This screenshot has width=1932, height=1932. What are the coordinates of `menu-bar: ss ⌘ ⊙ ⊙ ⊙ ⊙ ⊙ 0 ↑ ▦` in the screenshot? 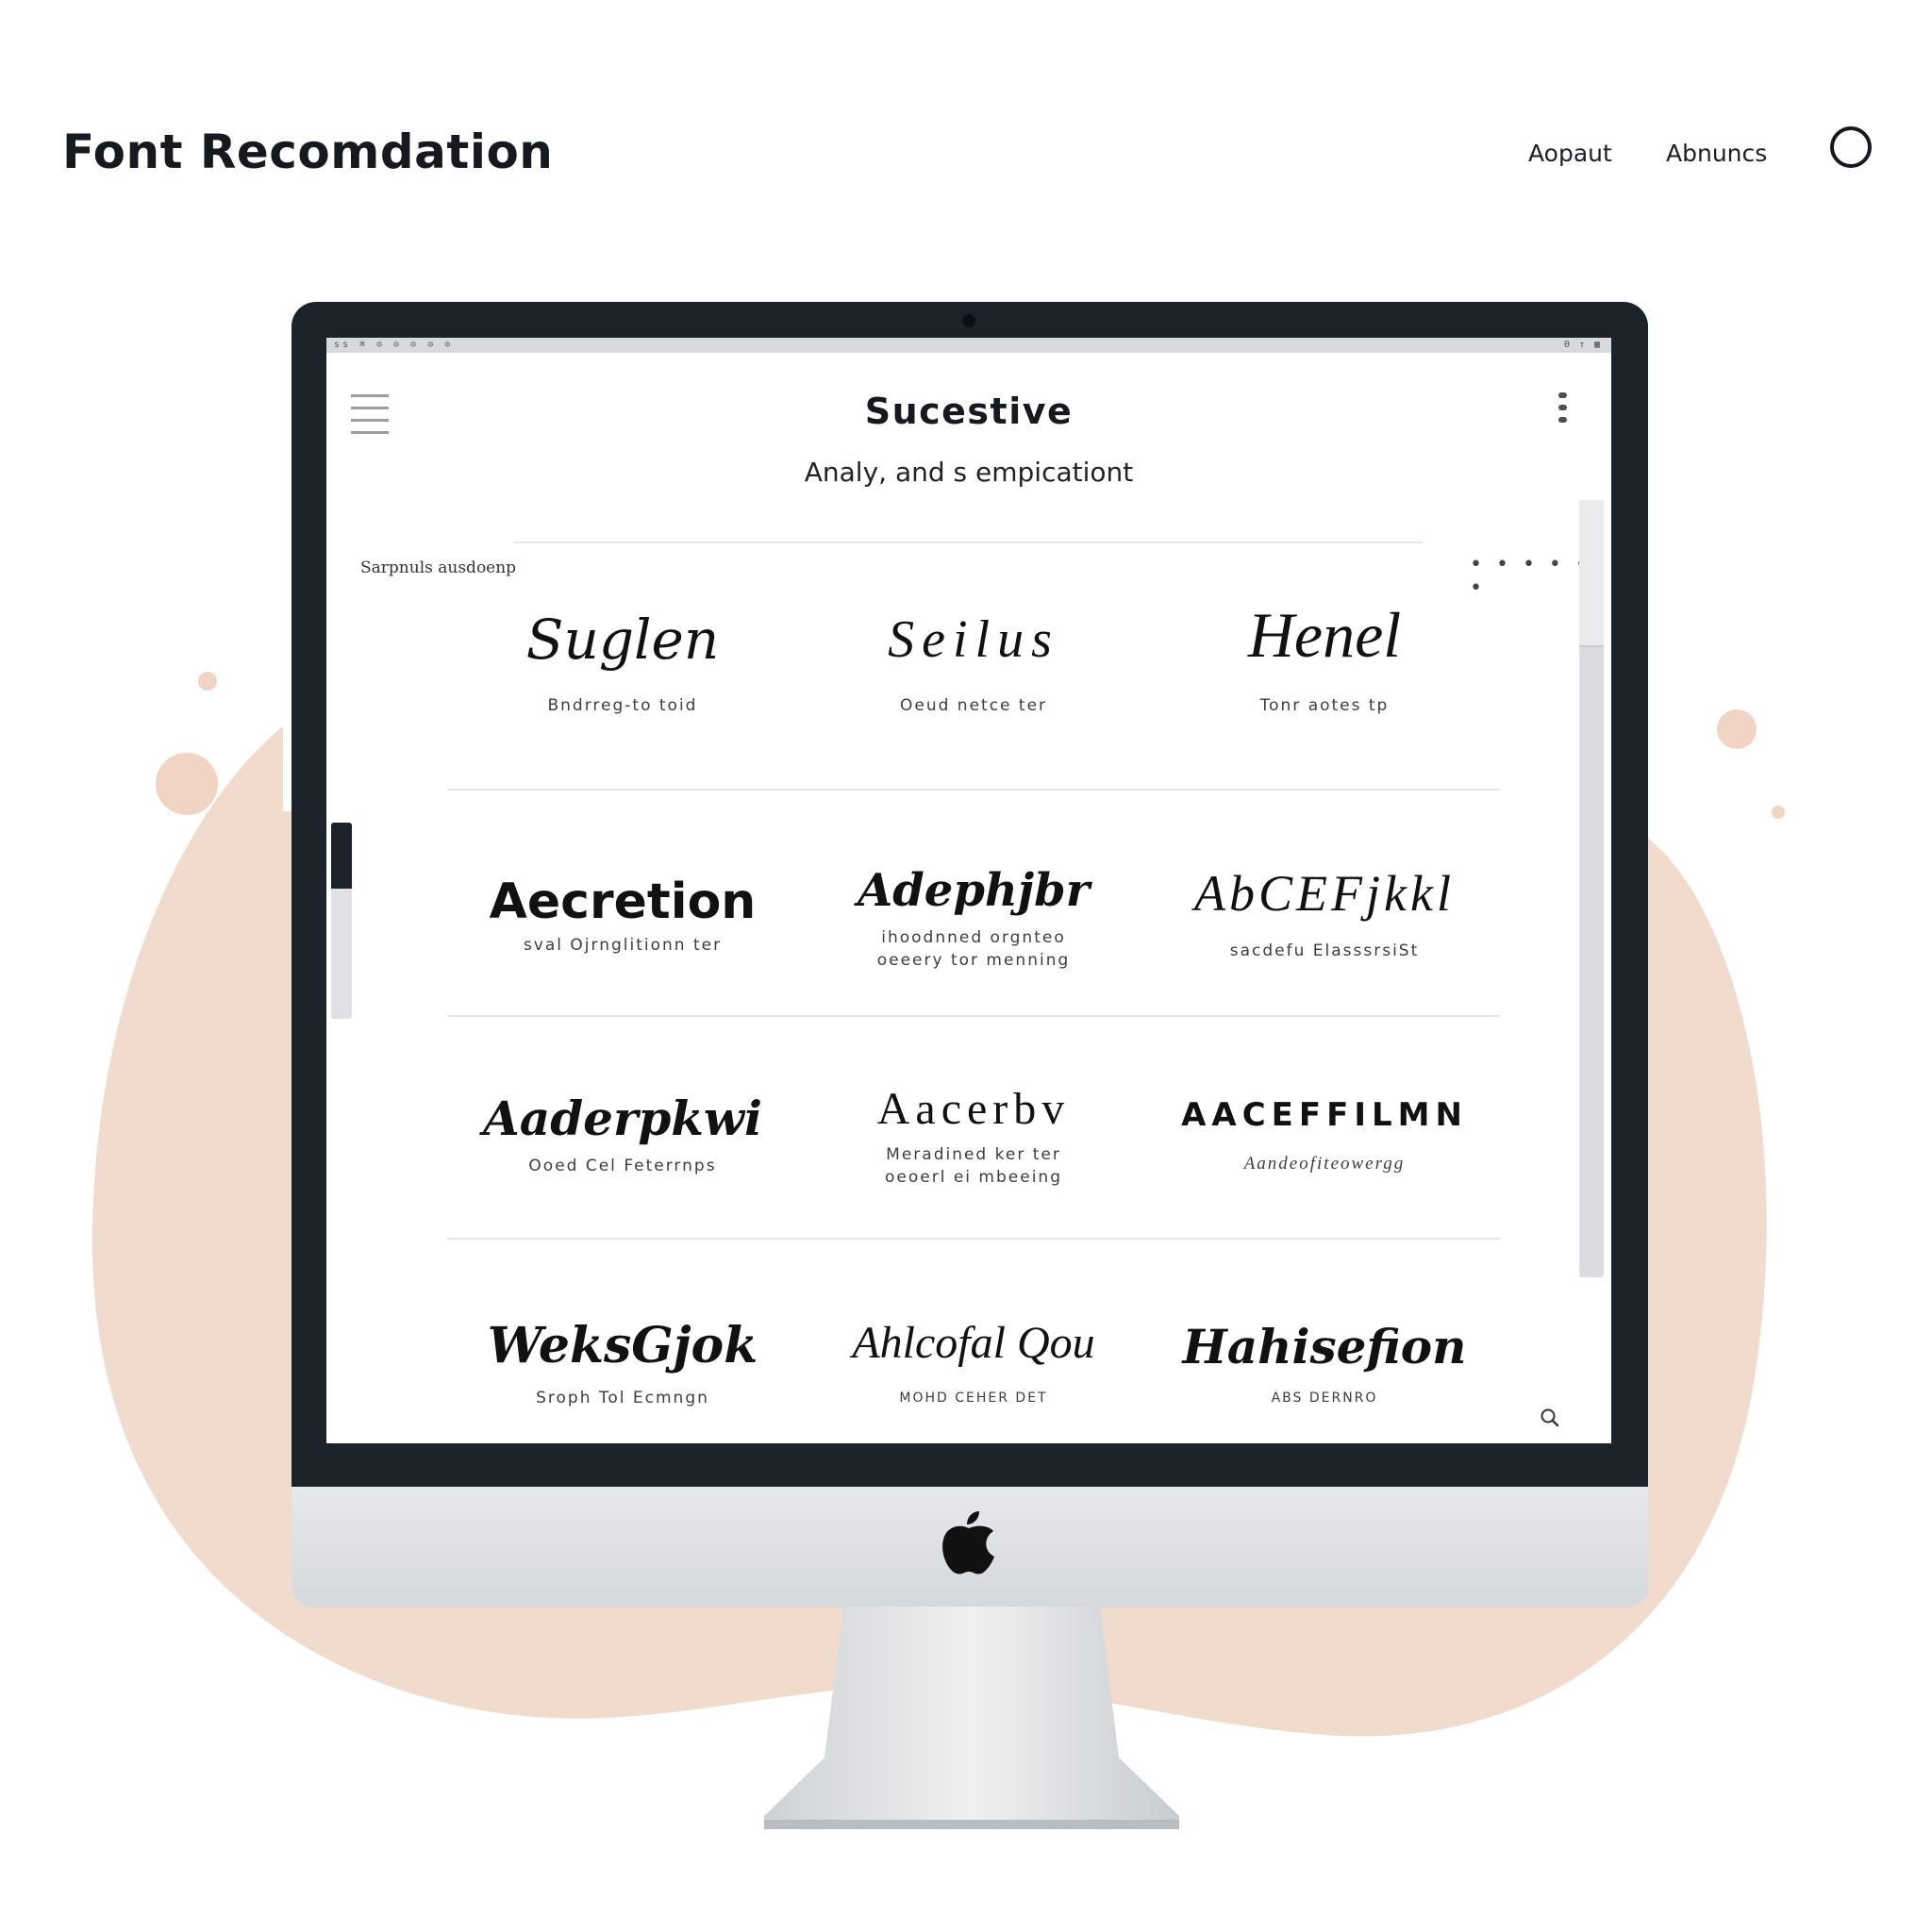 It's located at (969, 345).